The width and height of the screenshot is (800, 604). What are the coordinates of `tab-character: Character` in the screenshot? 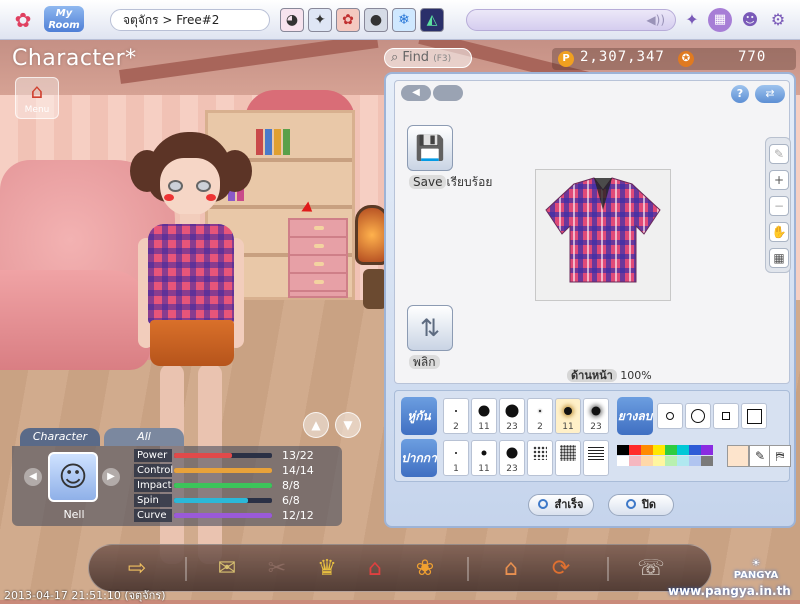 It's located at (60, 437).